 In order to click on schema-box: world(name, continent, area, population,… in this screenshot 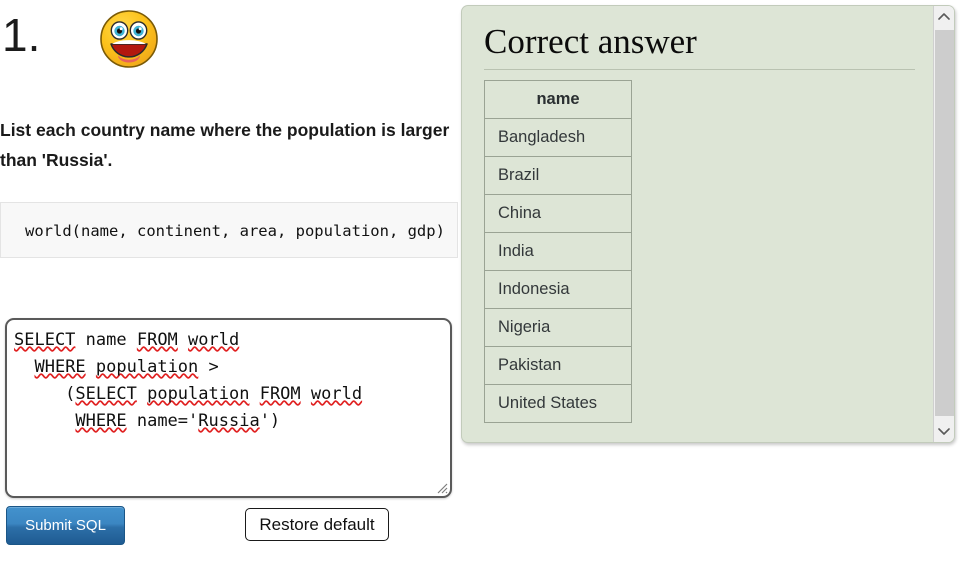, I will do `click(229, 230)`.